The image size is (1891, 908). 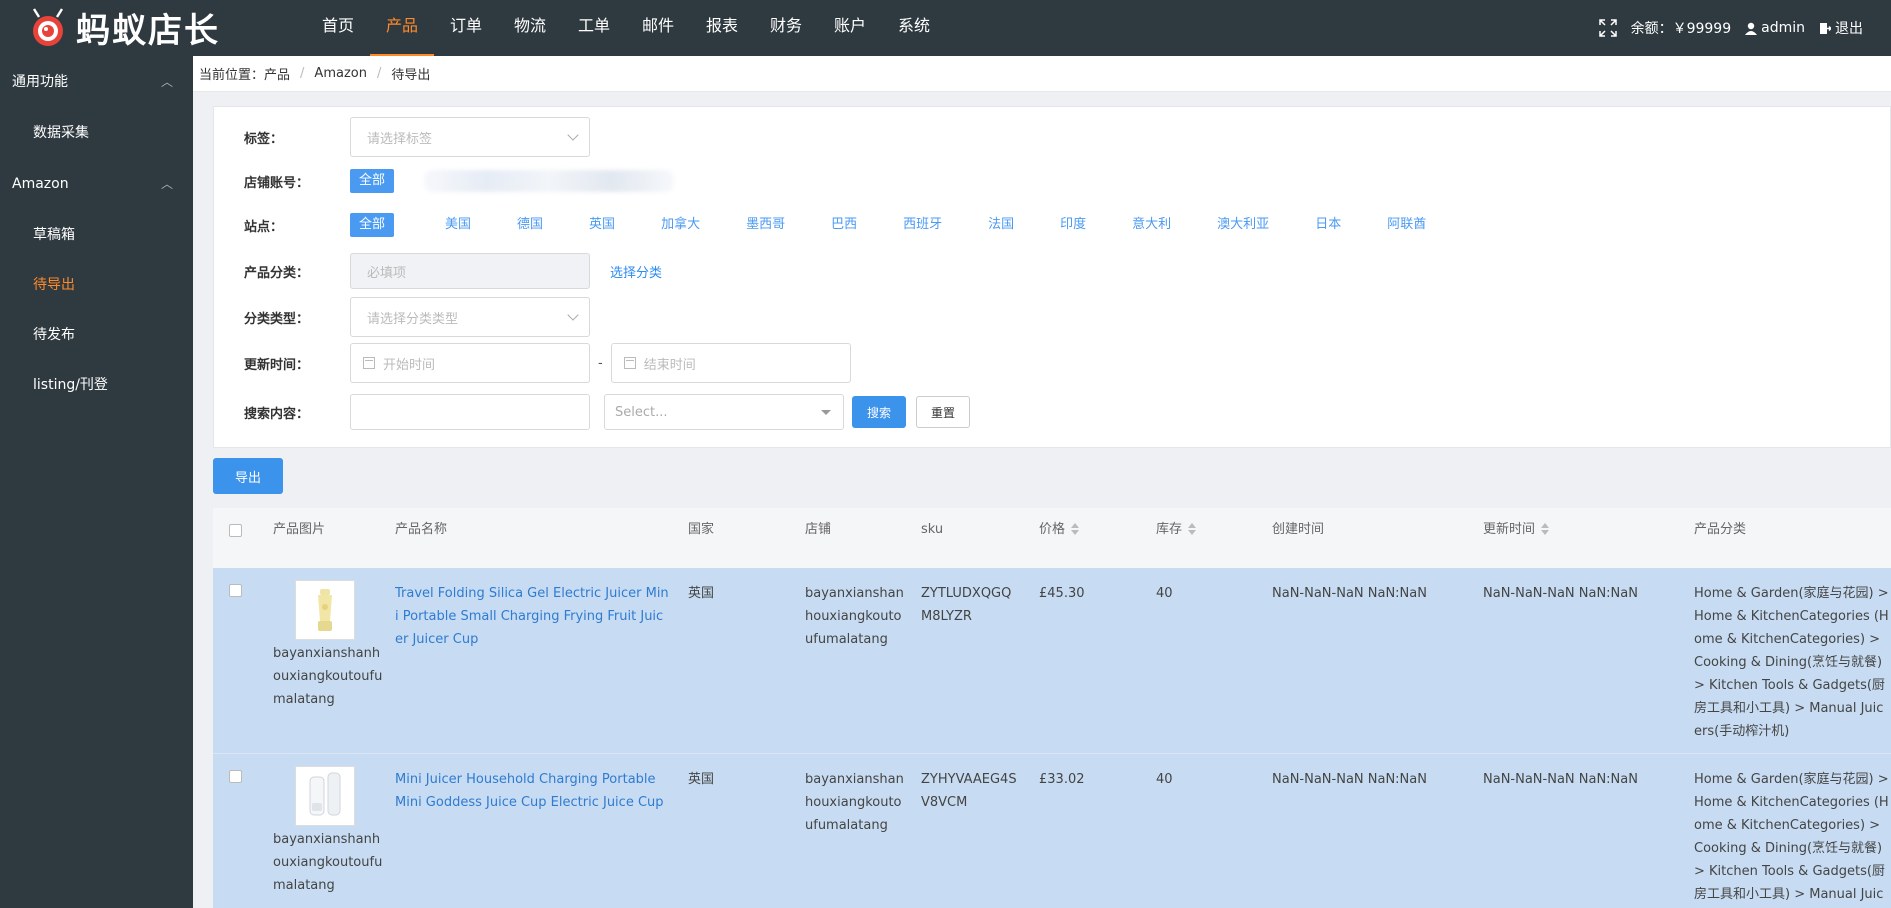 I want to click on sidebar-item-listing: listing/刊登, so click(x=96, y=385).